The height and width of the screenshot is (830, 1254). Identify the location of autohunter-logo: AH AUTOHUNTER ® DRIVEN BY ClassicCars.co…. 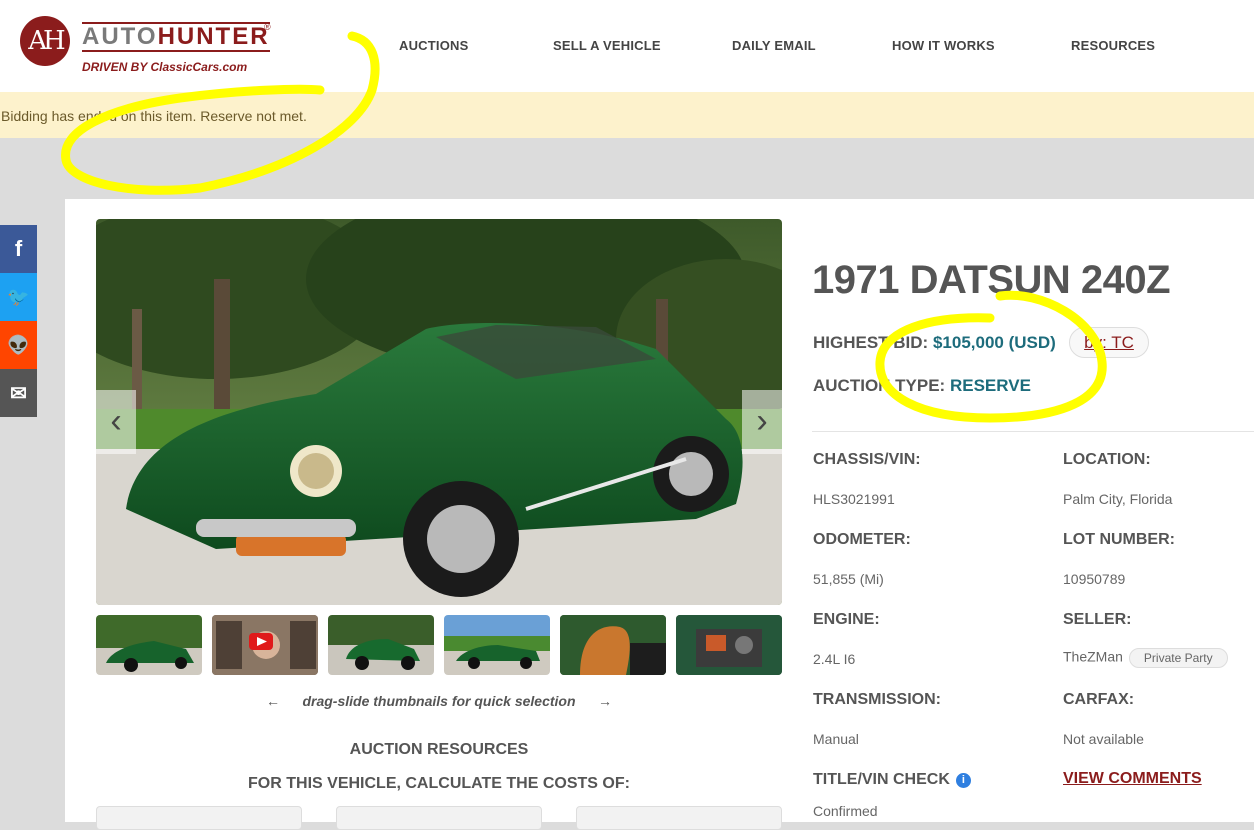
(150, 47).